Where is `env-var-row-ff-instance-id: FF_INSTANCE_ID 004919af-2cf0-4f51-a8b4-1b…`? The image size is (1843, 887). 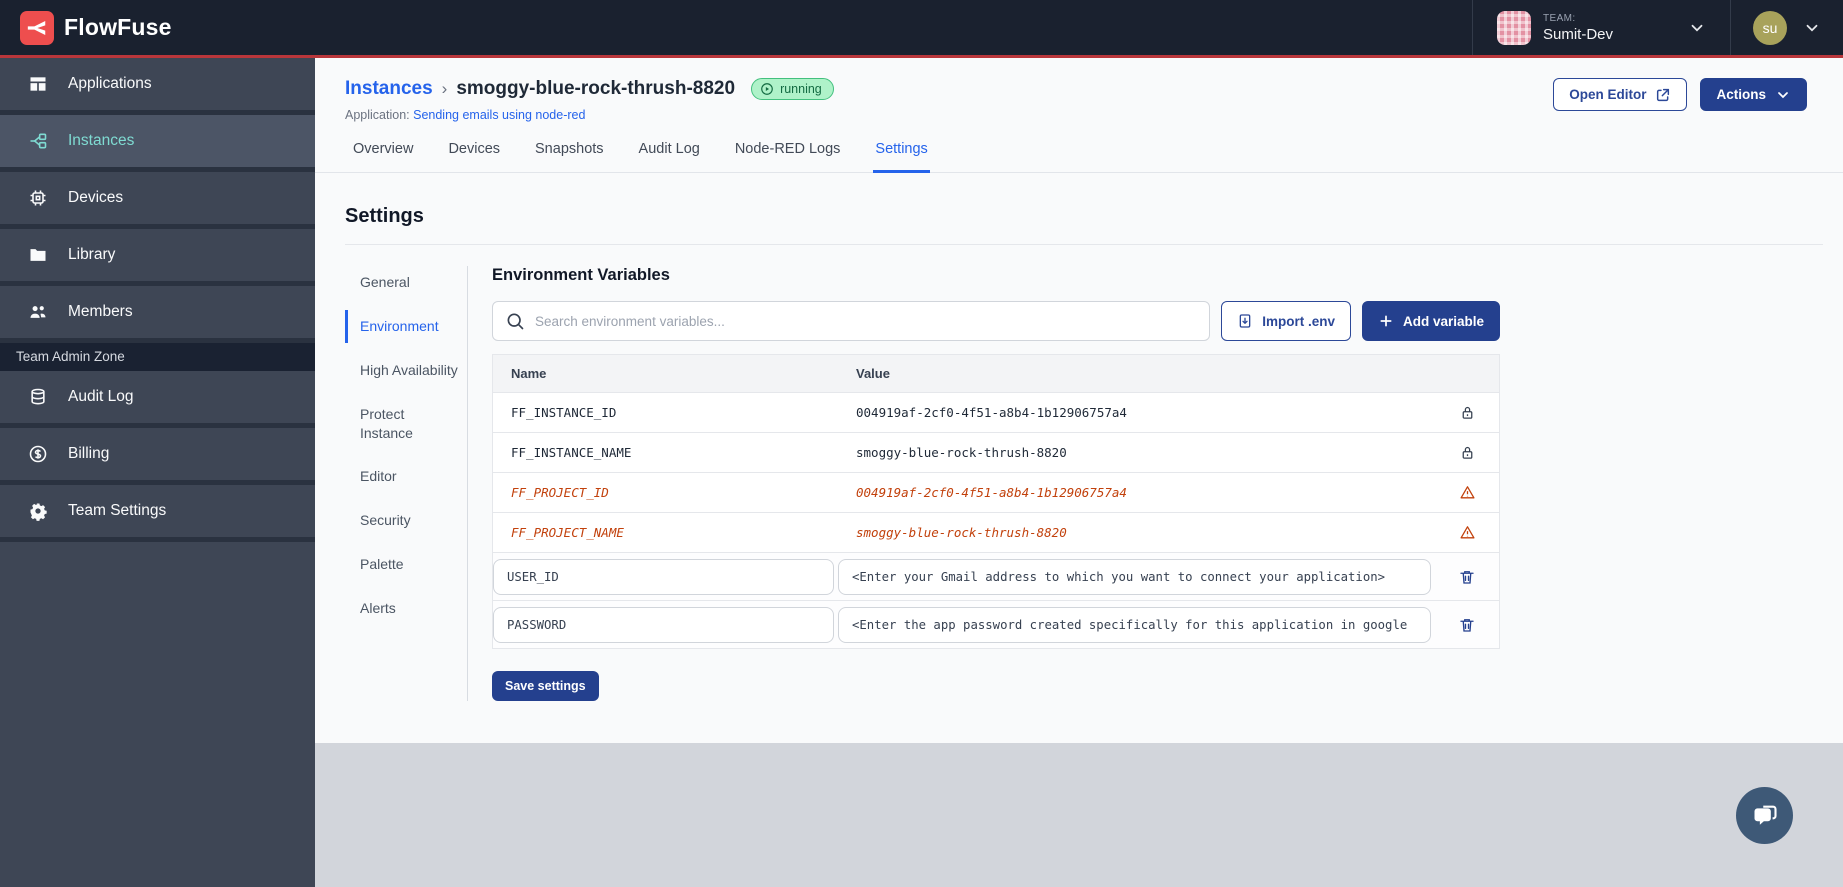 env-var-row-ff-instance-id: FF_INSTANCE_ID 004919af-2cf0-4f51-a8b4-1b… is located at coordinates (996, 413).